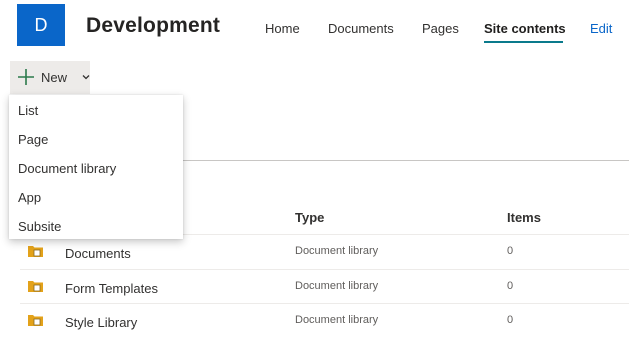 The width and height of the screenshot is (629, 338). I want to click on site-title: Development, so click(153, 26).